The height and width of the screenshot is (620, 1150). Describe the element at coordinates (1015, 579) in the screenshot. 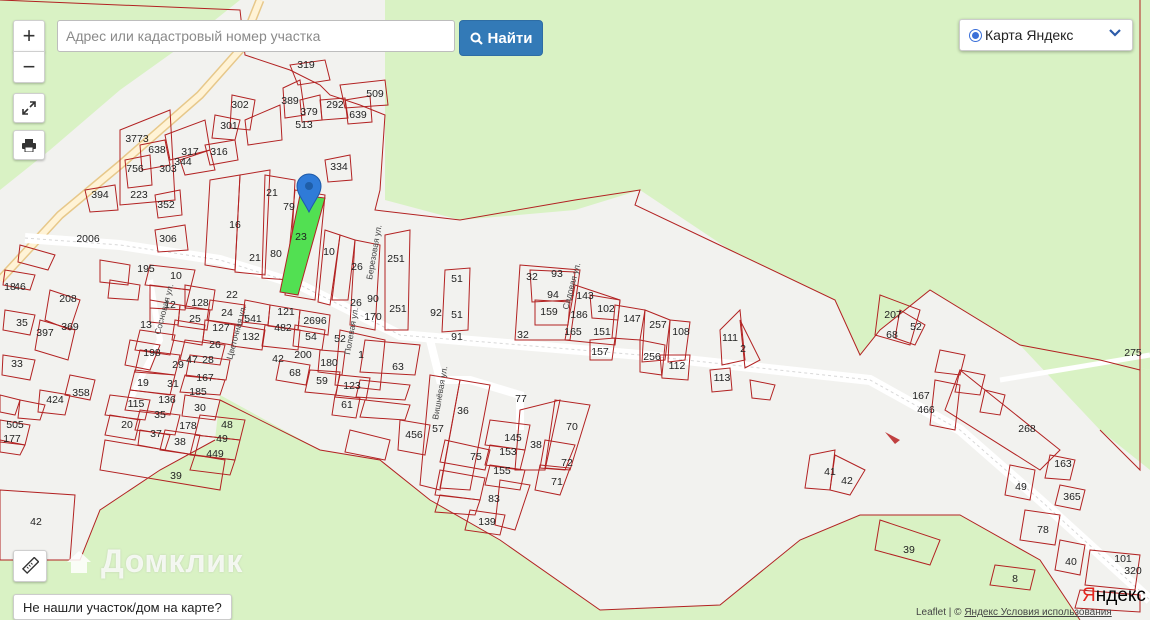

I see `parcel-number-label: 8` at that location.